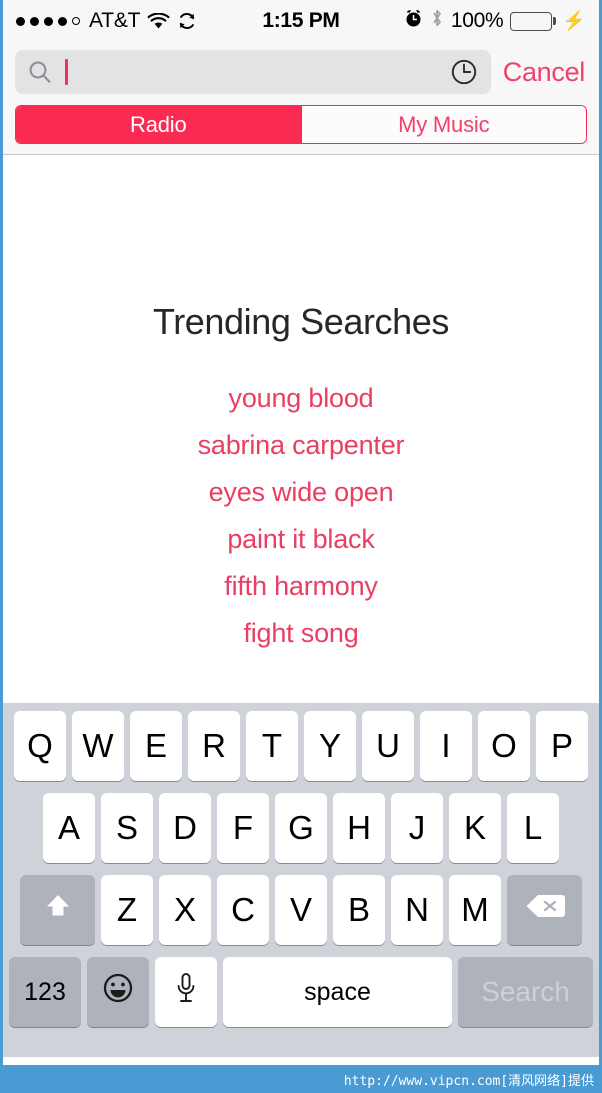 This screenshot has width=602, height=1093. I want to click on key-z: Z, so click(127, 910).